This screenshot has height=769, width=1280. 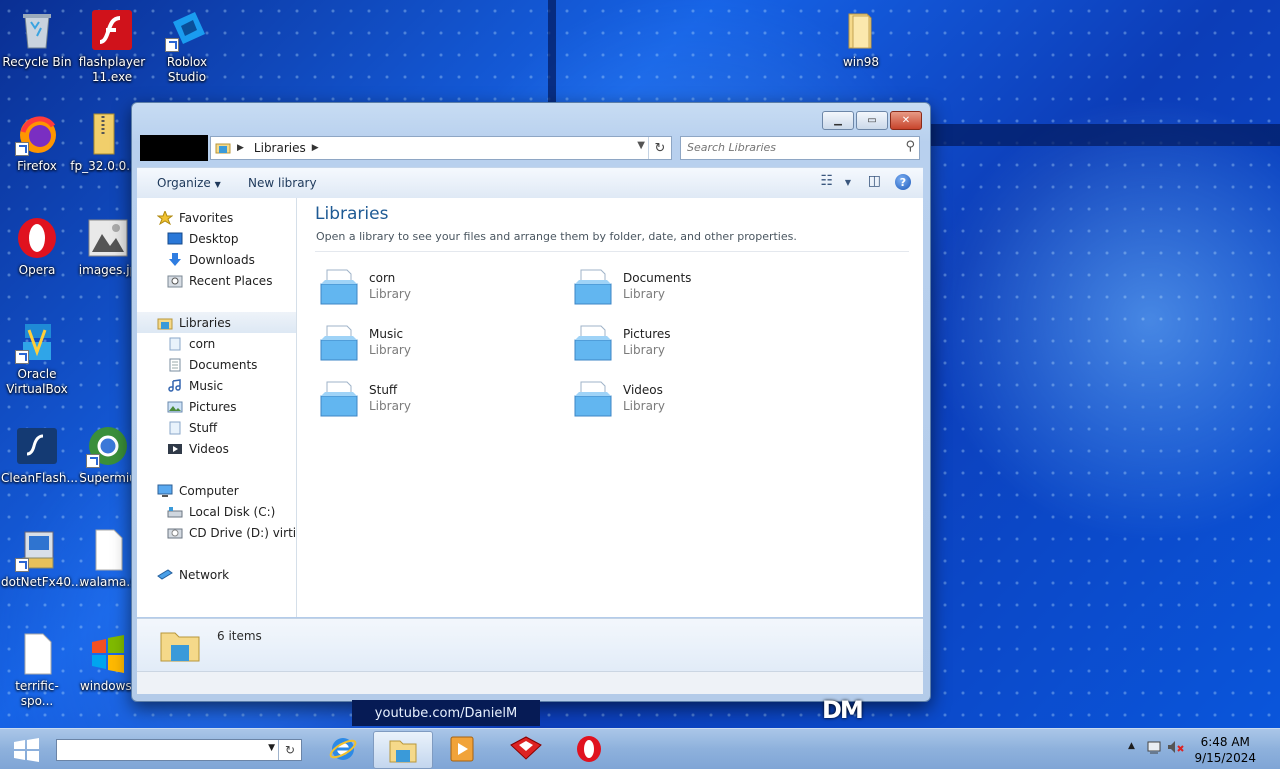 I want to click on taskbar-opera, so click(x=589, y=749).